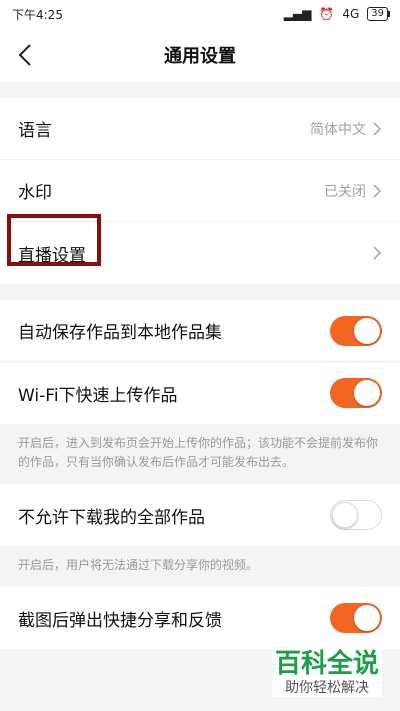 The image size is (400, 711). What do you see at coordinates (326, 664) in the screenshot?
I see `watermark-logo-main: 百科全说` at bounding box center [326, 664].